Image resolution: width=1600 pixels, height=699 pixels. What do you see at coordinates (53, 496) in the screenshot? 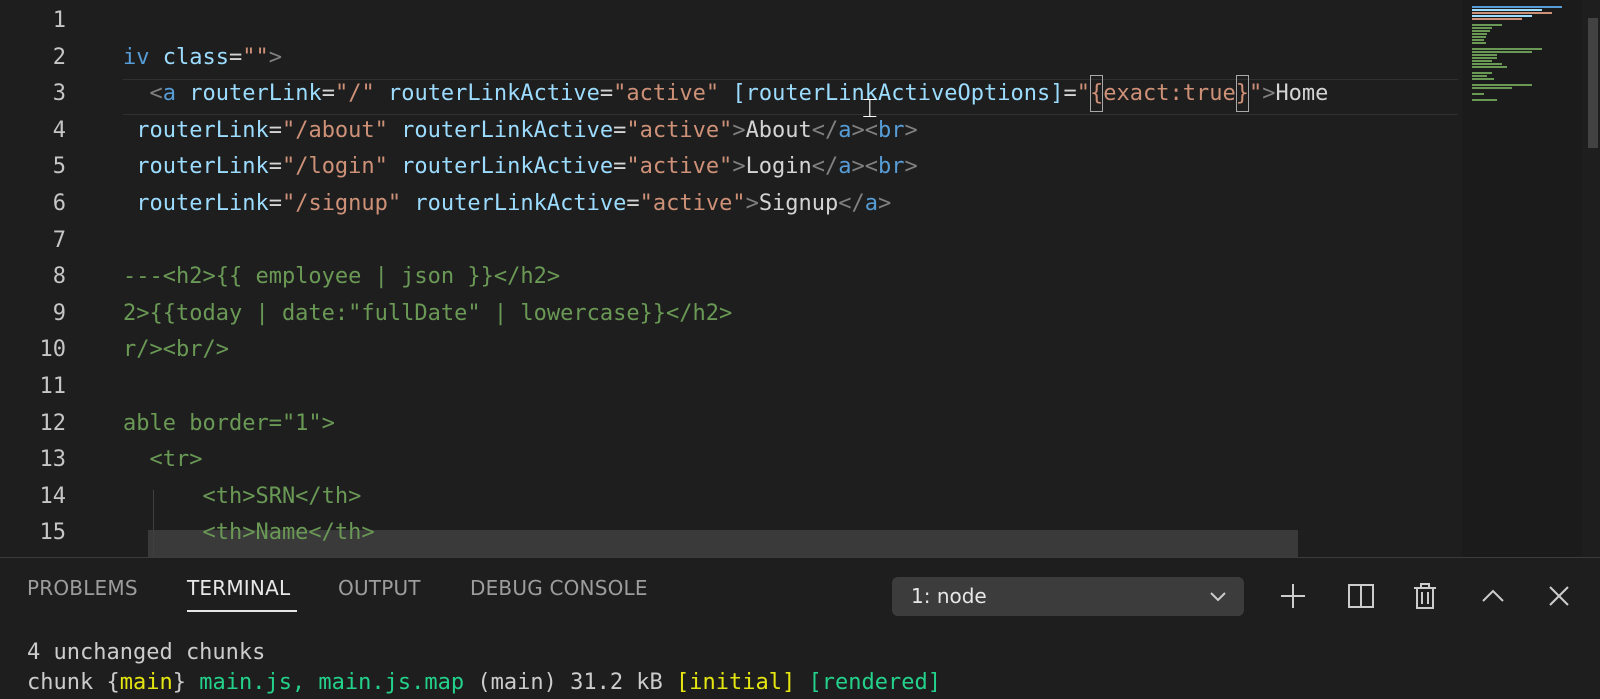
I see `line-number: 14` at bounding box center [53, 496].